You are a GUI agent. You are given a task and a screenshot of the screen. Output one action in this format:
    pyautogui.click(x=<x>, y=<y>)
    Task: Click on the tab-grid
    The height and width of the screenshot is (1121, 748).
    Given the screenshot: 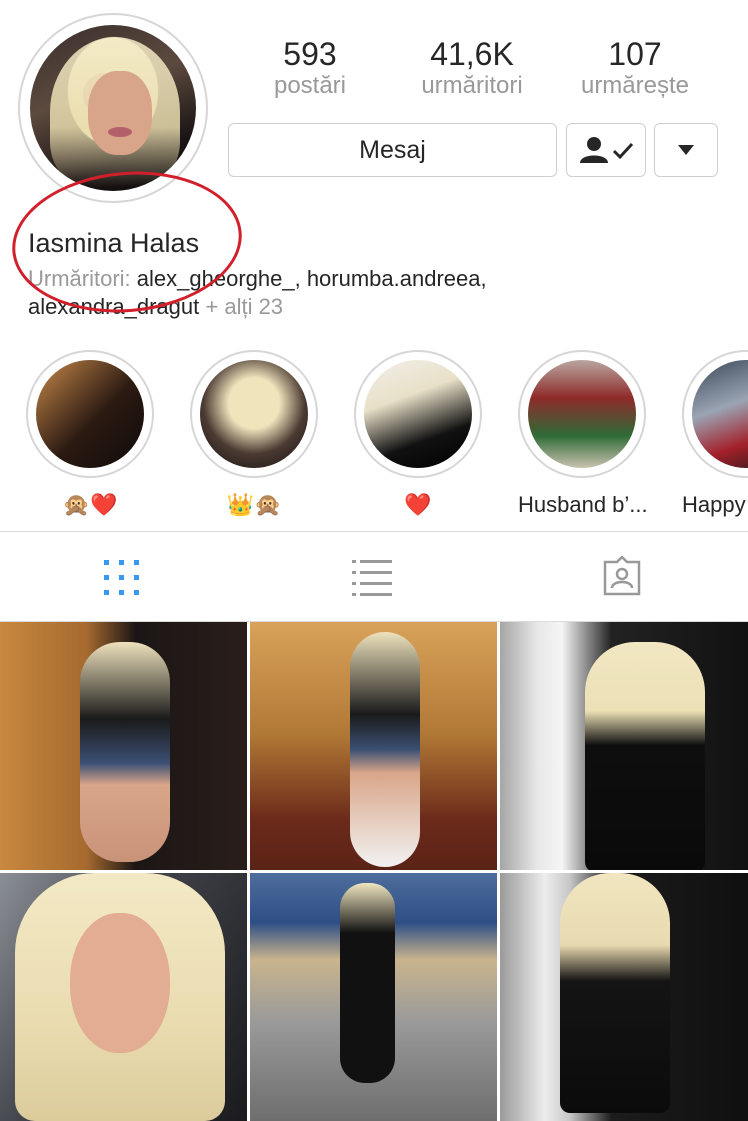 What is the action you would take?
    pyautogui.click(x=122, y=580)
    